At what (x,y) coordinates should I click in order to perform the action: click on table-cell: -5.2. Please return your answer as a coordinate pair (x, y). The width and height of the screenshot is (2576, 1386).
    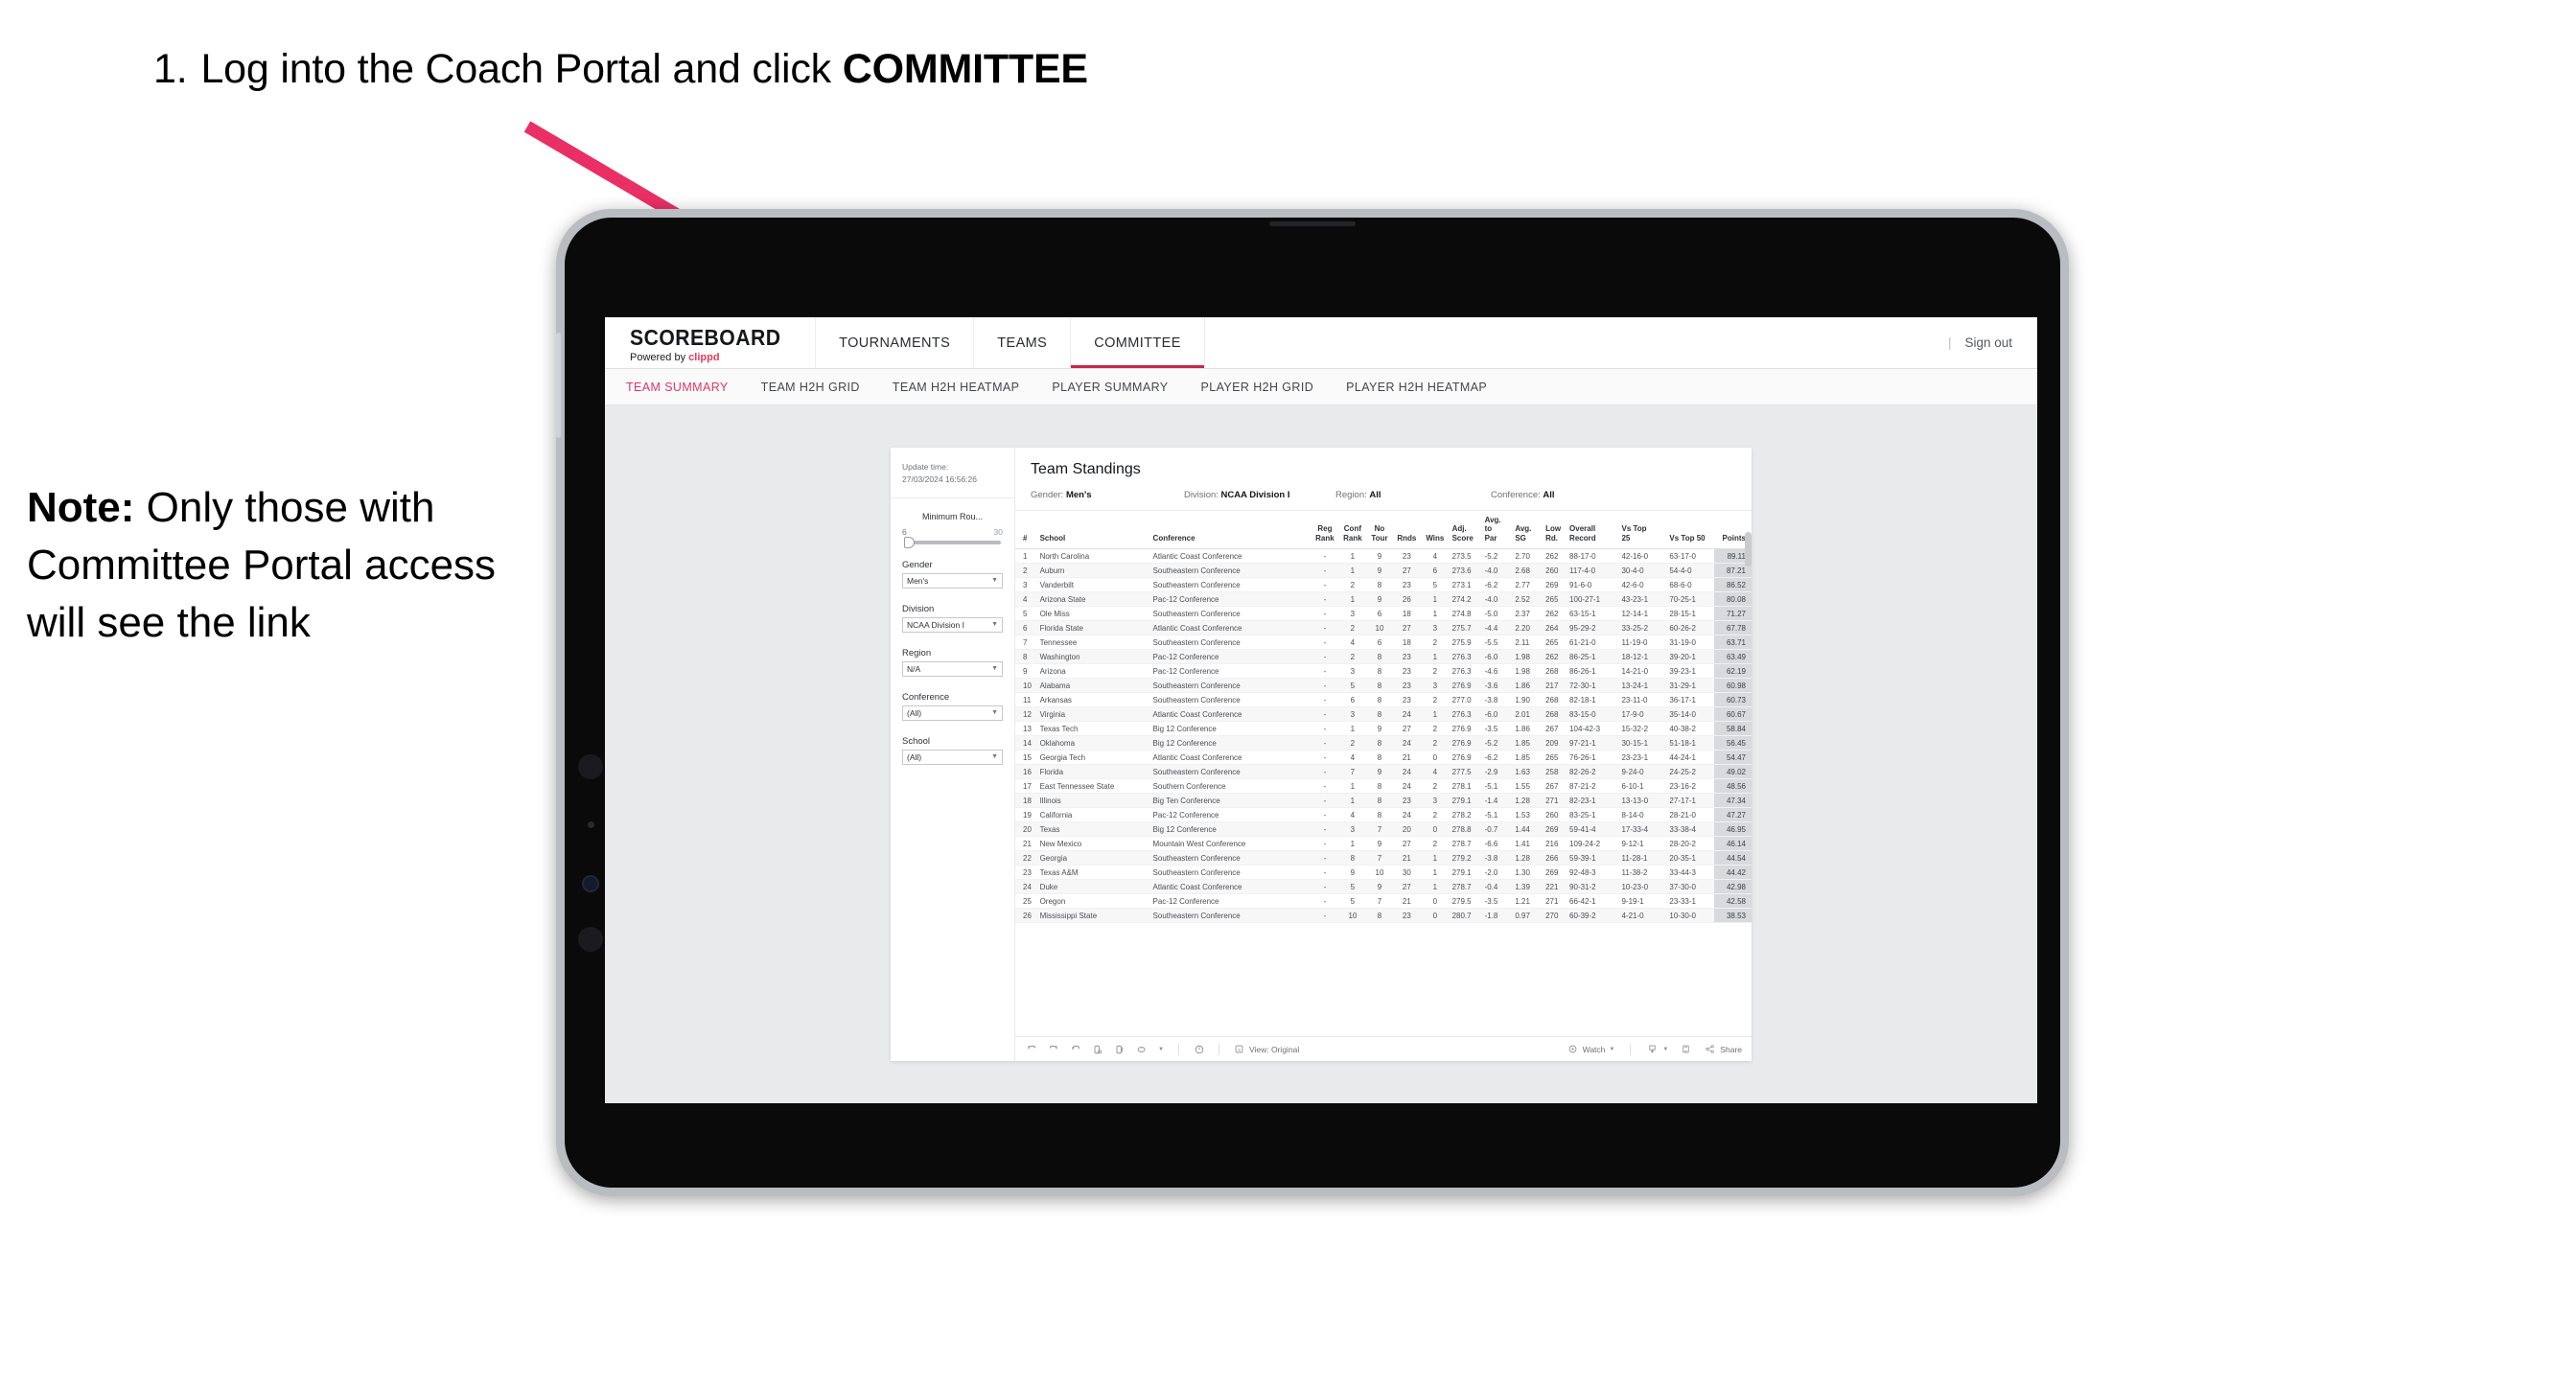
    Looking at the image, I should click on (1497, 743).